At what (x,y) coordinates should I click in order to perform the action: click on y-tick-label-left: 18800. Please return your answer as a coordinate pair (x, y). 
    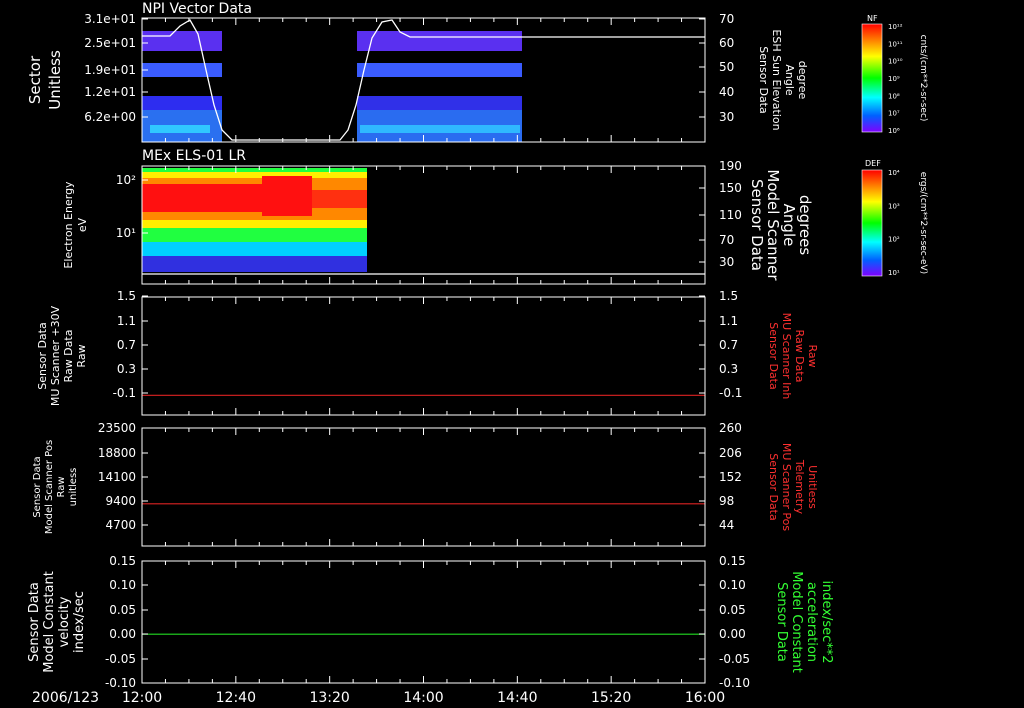
    Looking at the image, I should click on (117, 453).